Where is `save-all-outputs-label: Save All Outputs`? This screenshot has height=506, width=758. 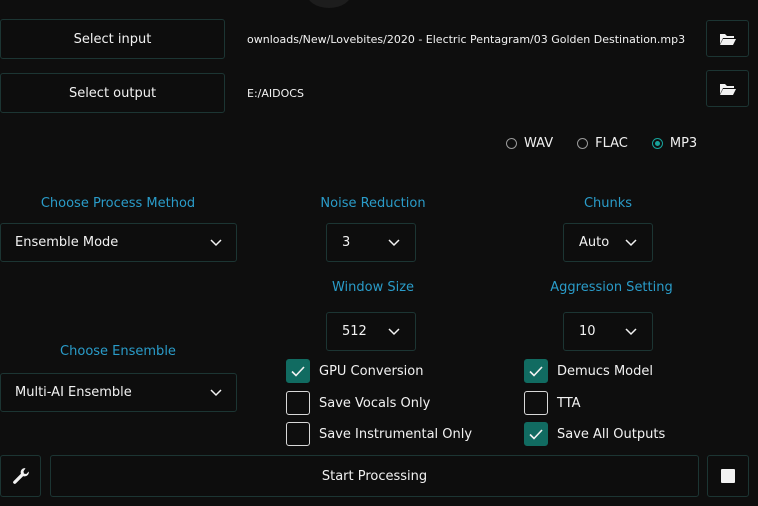
save-all-outputs-label: Save All Outputs is located at coordinates (611, 434).